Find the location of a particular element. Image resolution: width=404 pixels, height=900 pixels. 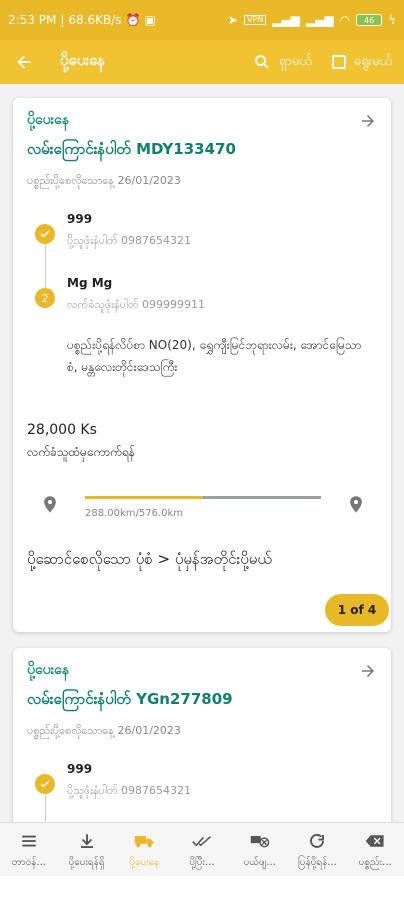

search-button: ရှာမယ် is located at coordinates (282, 62).